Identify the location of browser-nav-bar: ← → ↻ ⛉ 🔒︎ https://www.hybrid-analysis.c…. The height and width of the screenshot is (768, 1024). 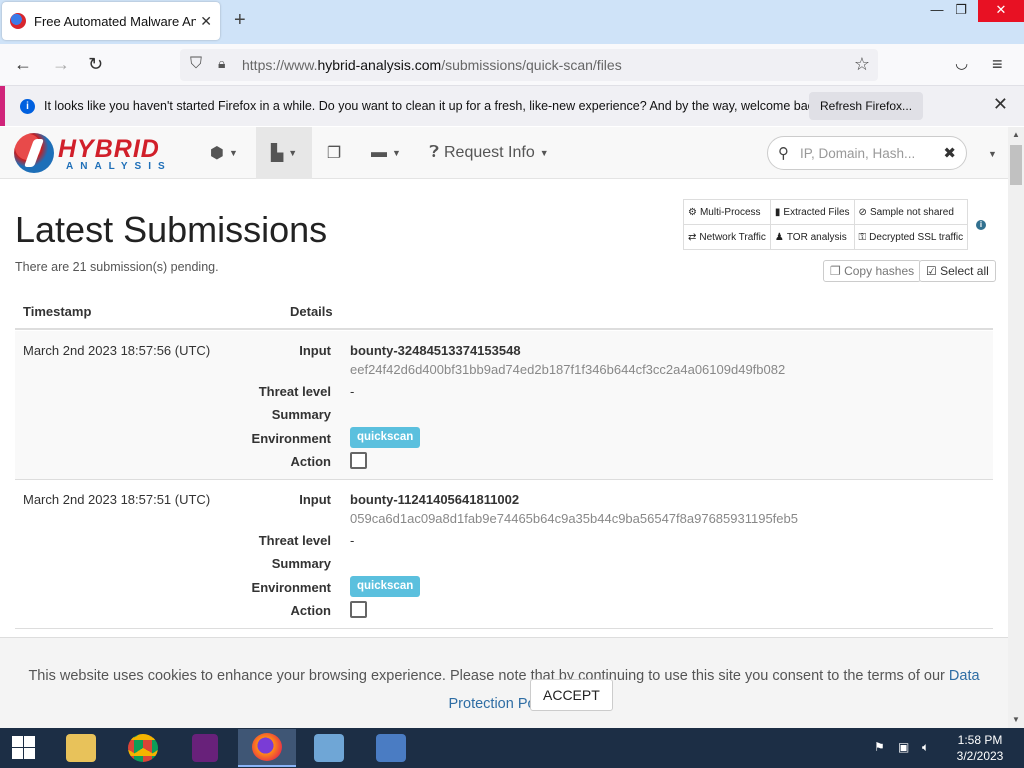
(512, 65).